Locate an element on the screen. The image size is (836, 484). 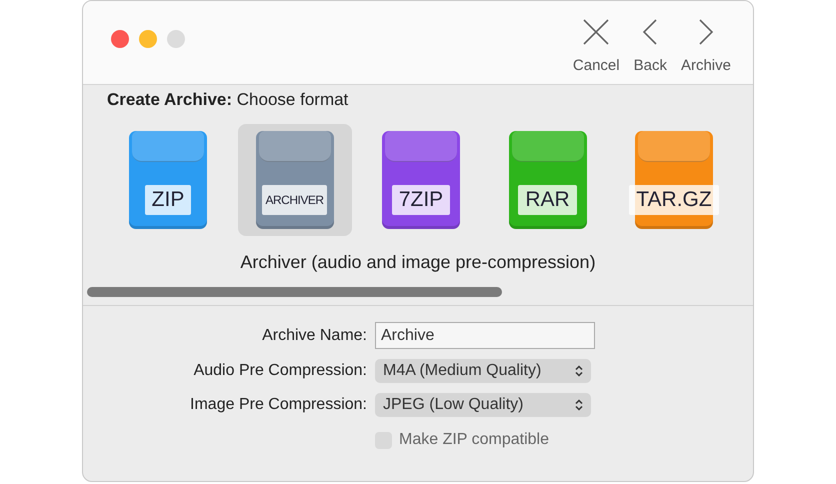
format-description: Archiver (audio and image pre-compression) is located at coordinates (418, 262).